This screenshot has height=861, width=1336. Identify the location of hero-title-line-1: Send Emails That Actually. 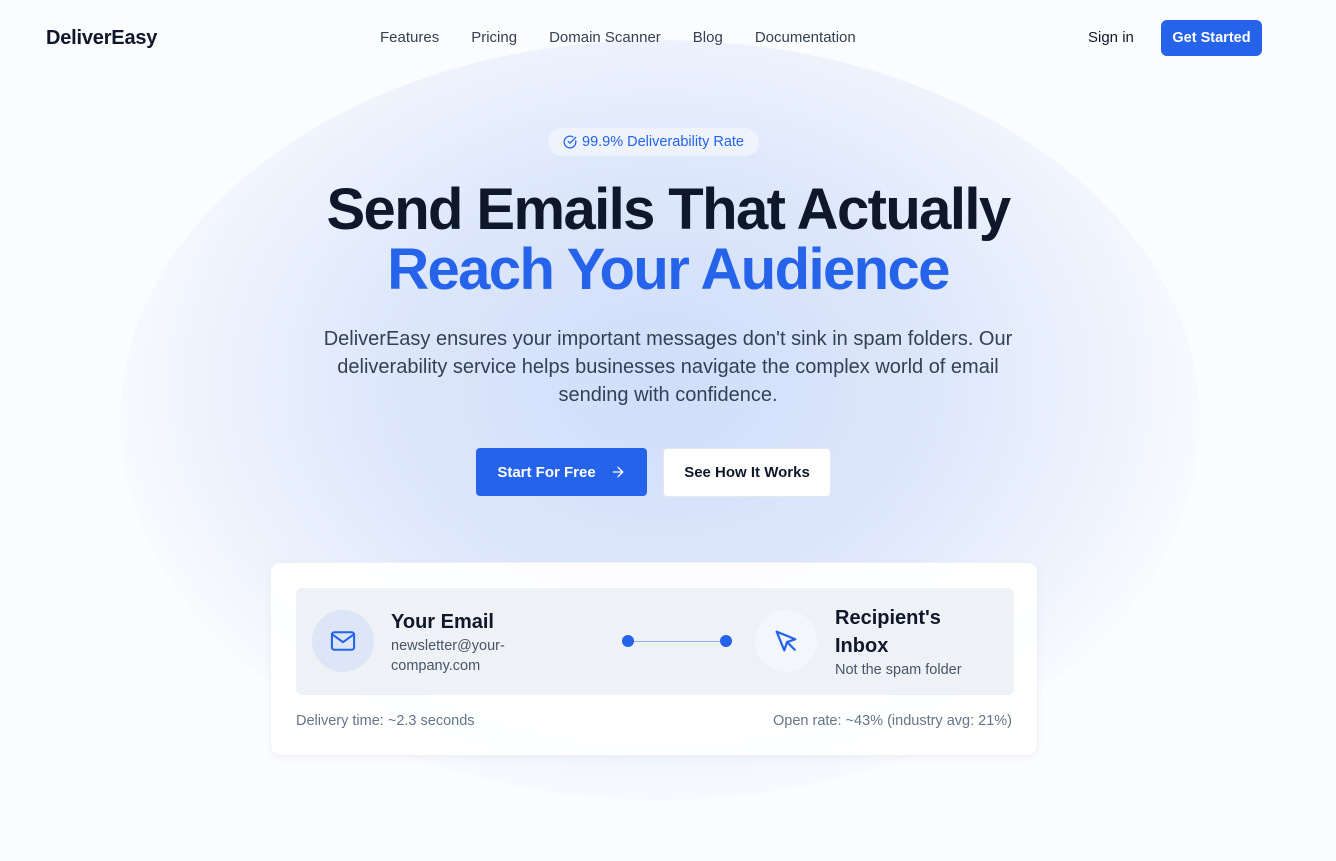
(668, 209).